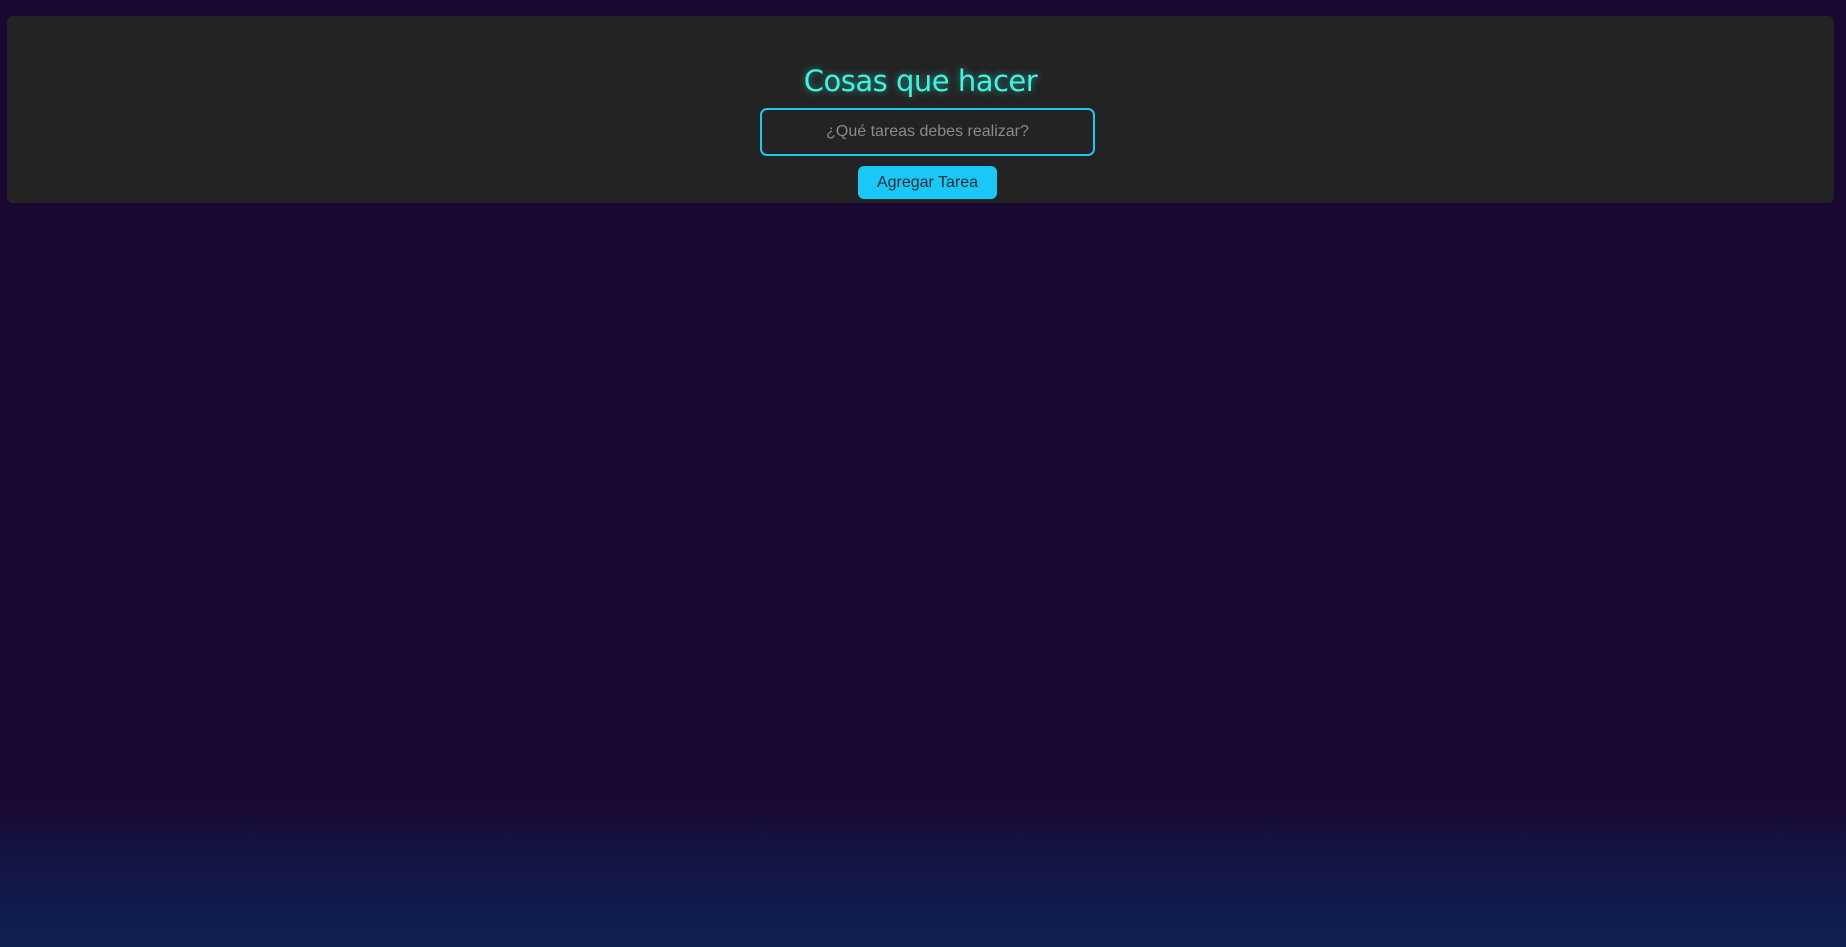 This screenshot has height=947, width=1846. I want to click on page-title: Cosas que hacer, so click(920, 81).